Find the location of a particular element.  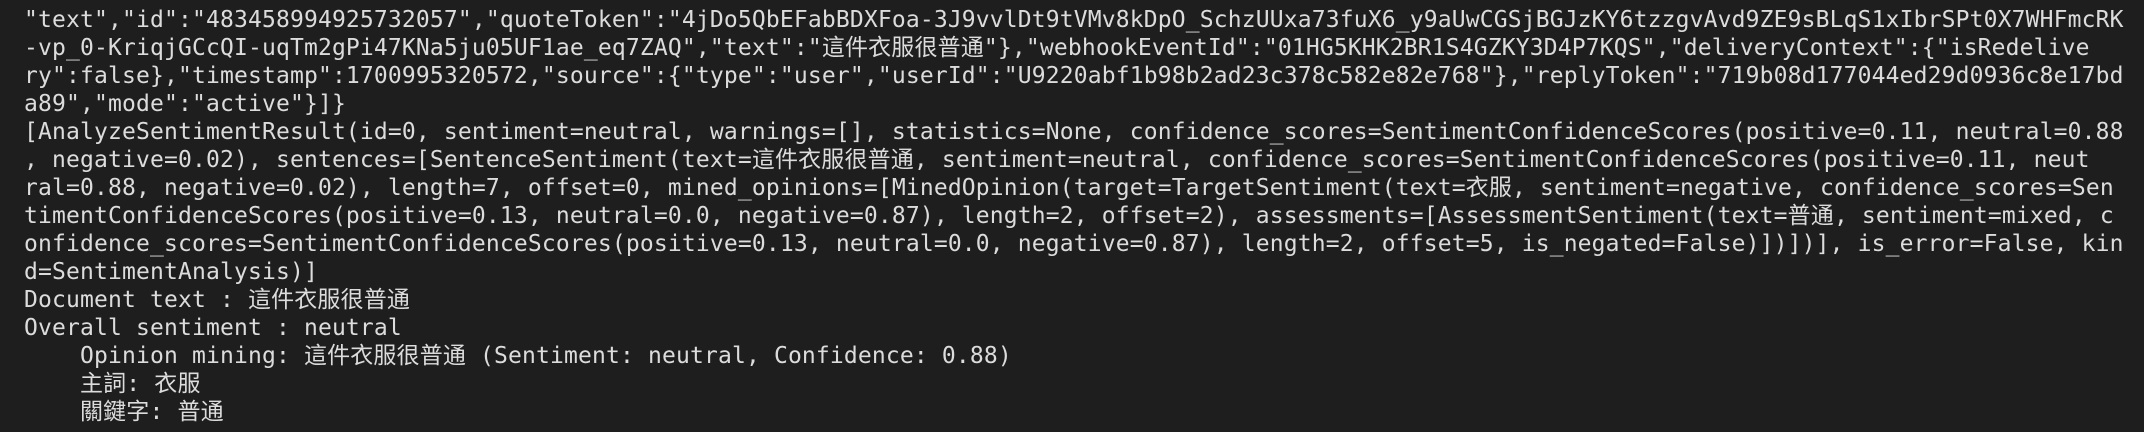

output-line: d=SentimentAnalysis)] is located at coordinates (171, 272).